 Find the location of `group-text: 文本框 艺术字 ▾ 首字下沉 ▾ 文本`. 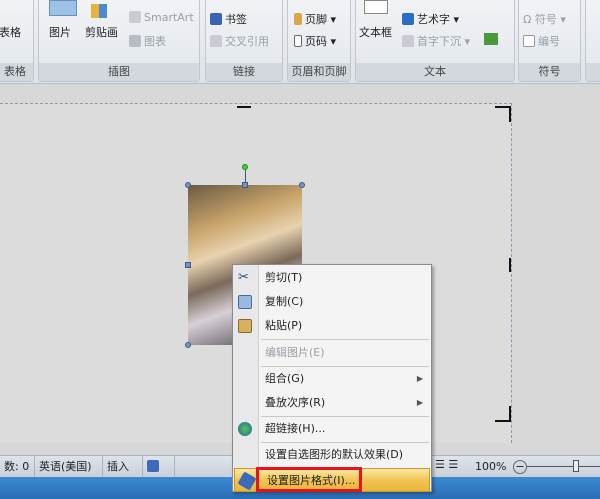

group-text: 文本框 艺术字 ▾ 首字下沉 ▾ 文本 is located at coordinates (435, 41).